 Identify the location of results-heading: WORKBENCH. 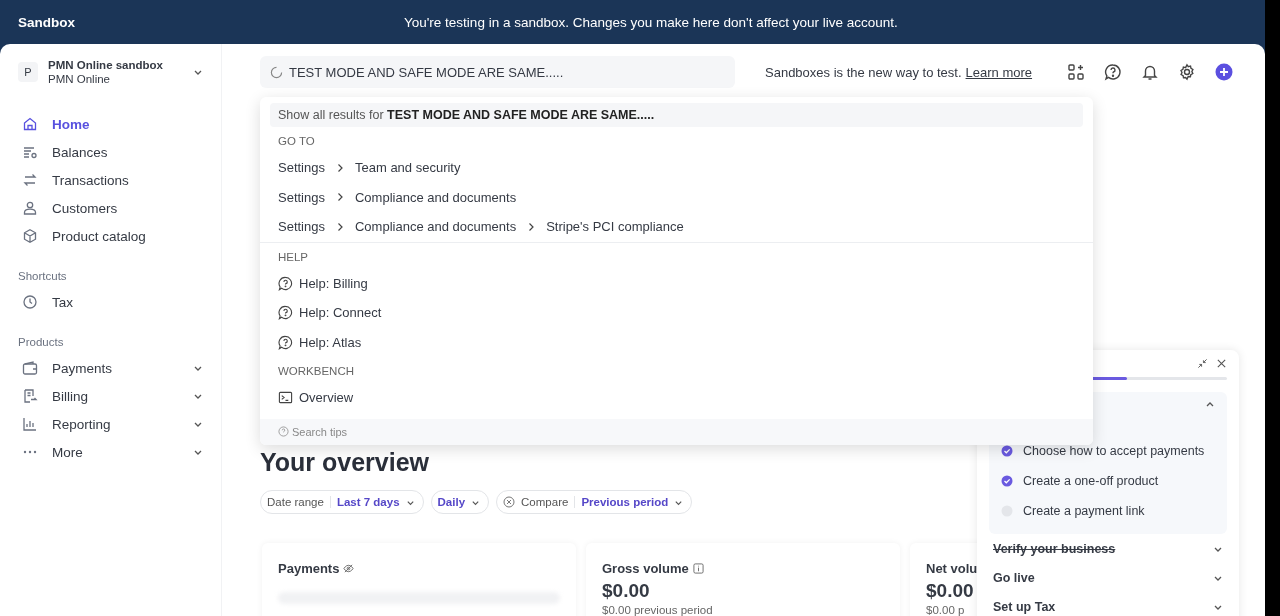
(317, 371).